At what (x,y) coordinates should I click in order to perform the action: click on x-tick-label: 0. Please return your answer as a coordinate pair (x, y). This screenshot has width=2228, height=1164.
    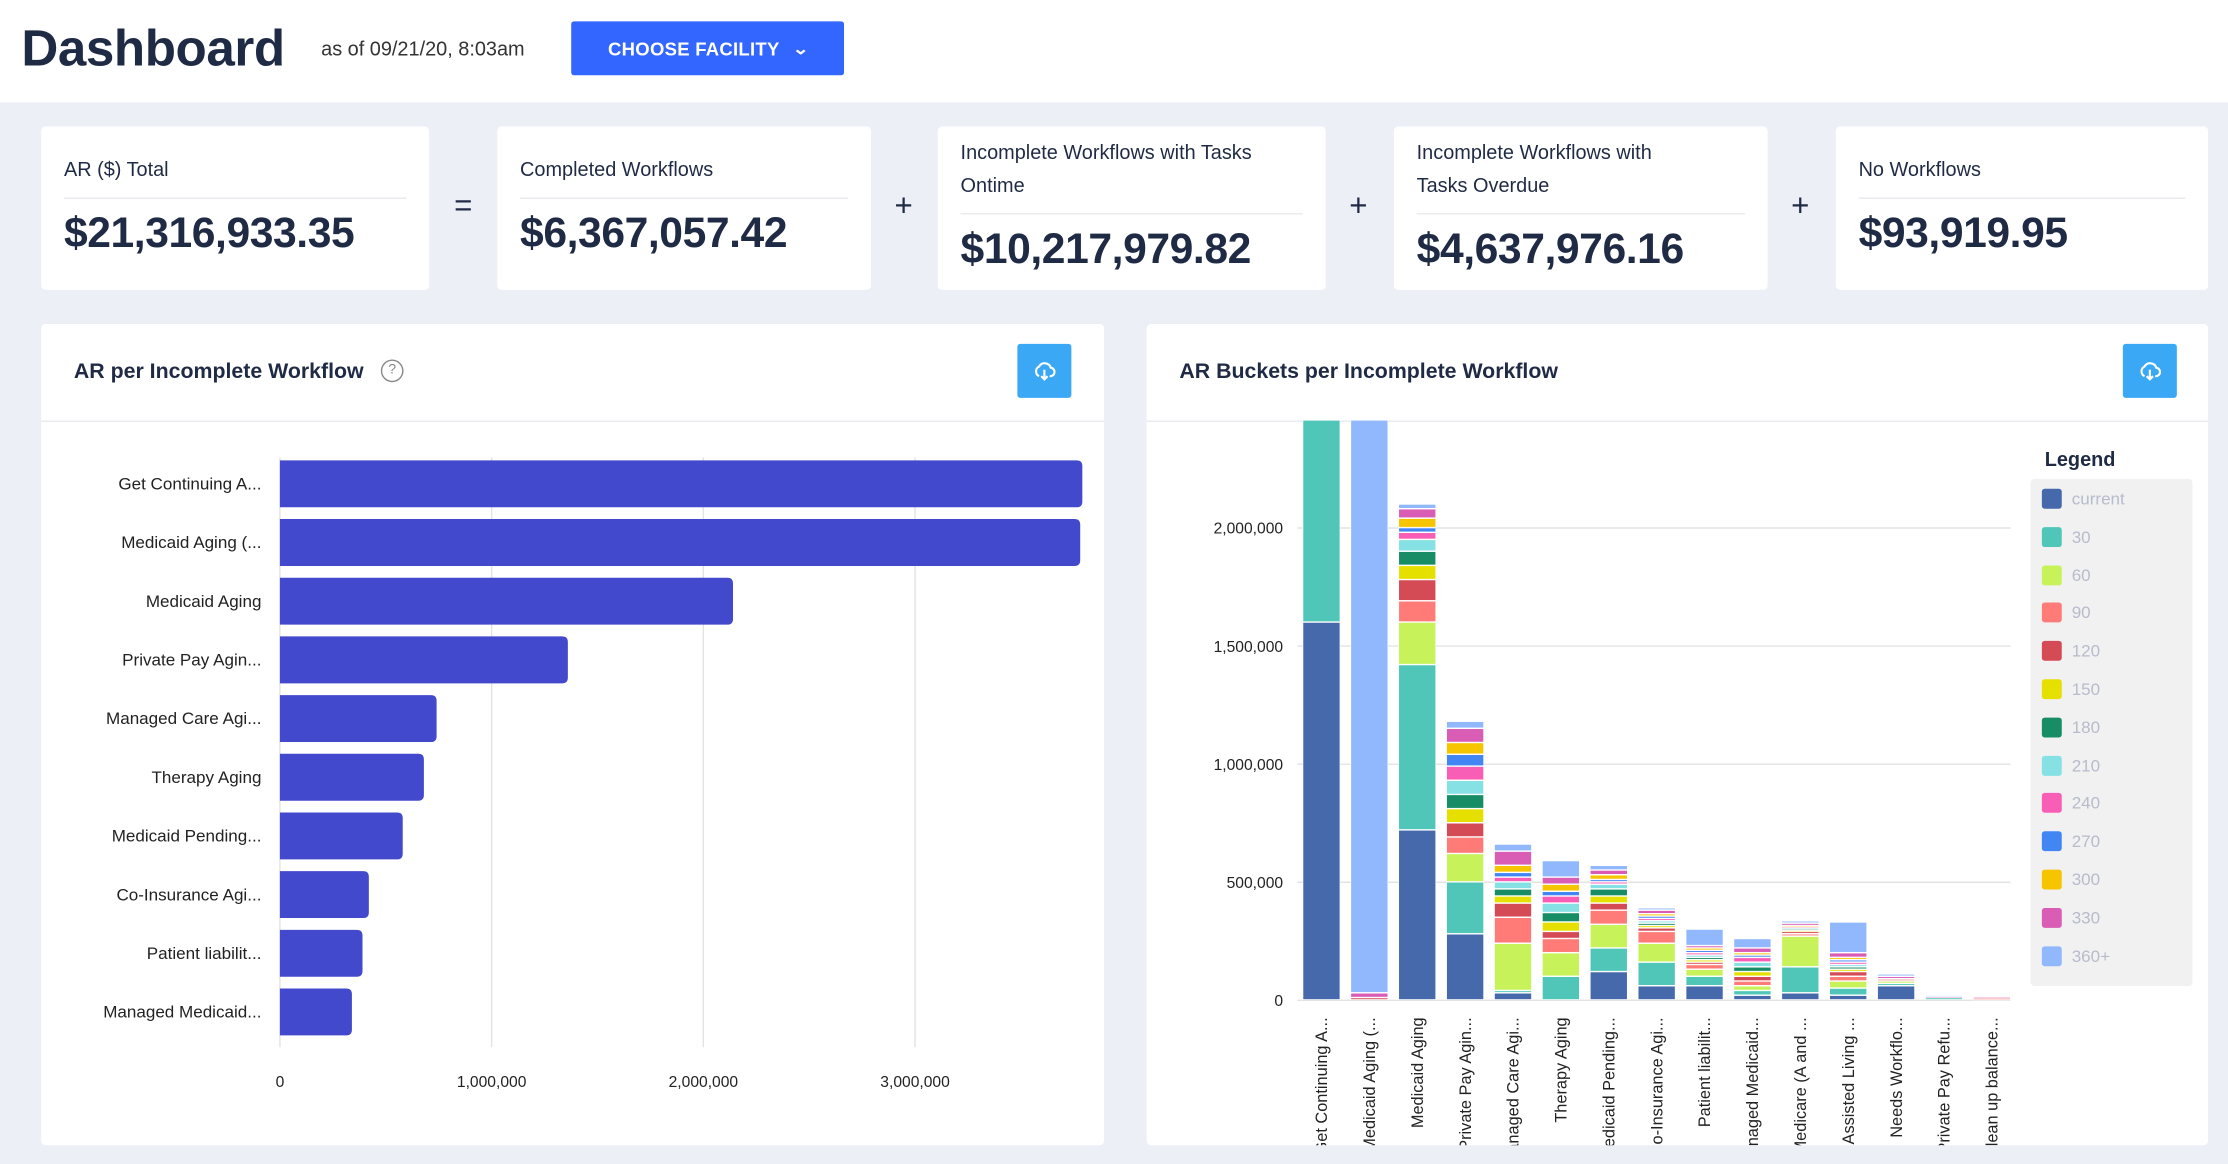
    Looking at the image, I should click on (280, 1082).